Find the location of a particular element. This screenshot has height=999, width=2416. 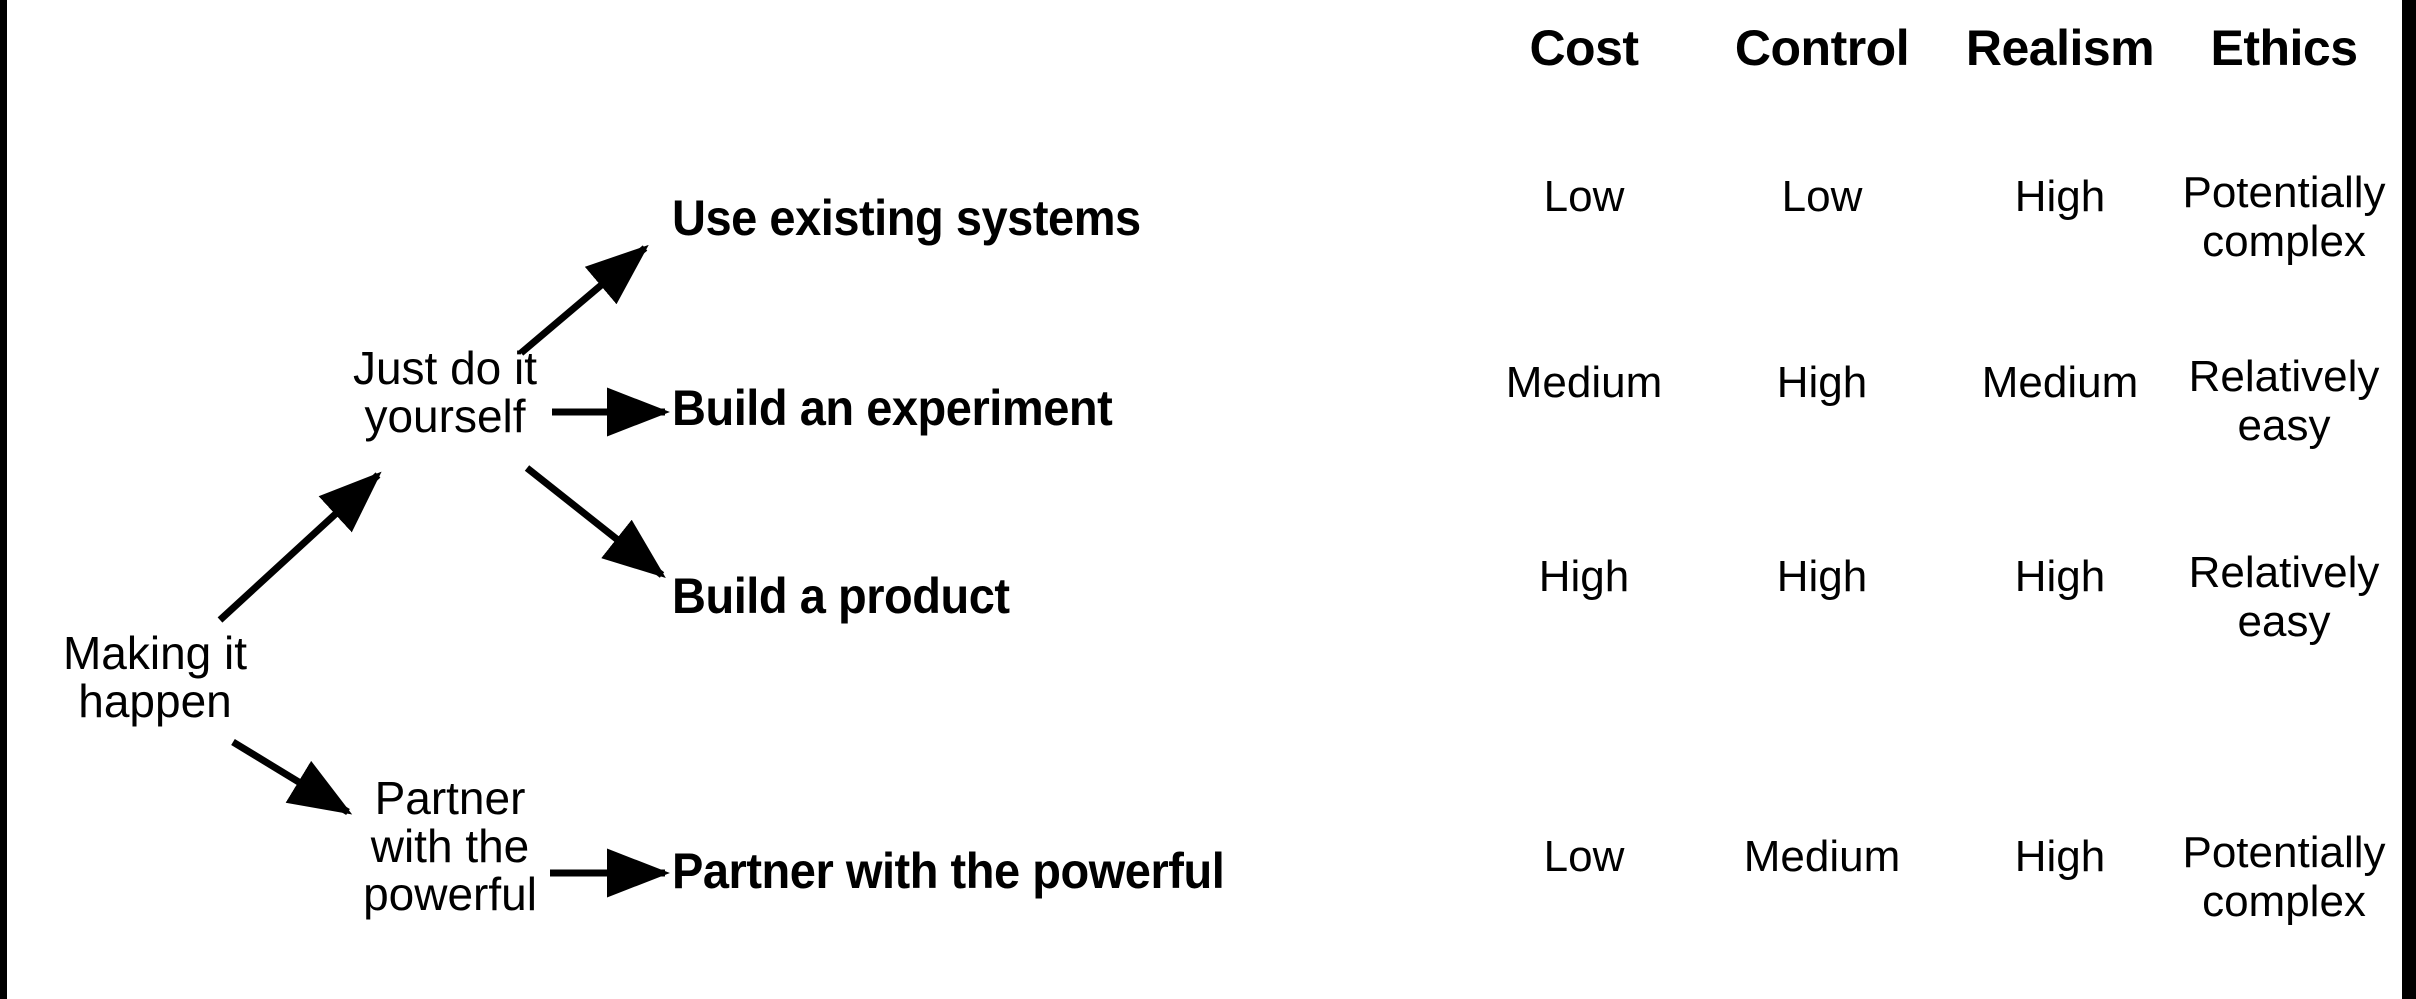

table-cell-r3-ethics: Potentially complex is located at coordinates (2284, 877).